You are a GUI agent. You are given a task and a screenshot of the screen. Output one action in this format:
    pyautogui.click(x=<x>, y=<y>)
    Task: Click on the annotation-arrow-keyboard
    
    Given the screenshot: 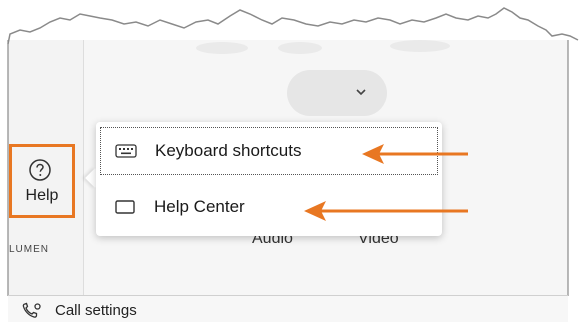 What is the action you would take?
    pyautogui.click(x=415, y=154)
    